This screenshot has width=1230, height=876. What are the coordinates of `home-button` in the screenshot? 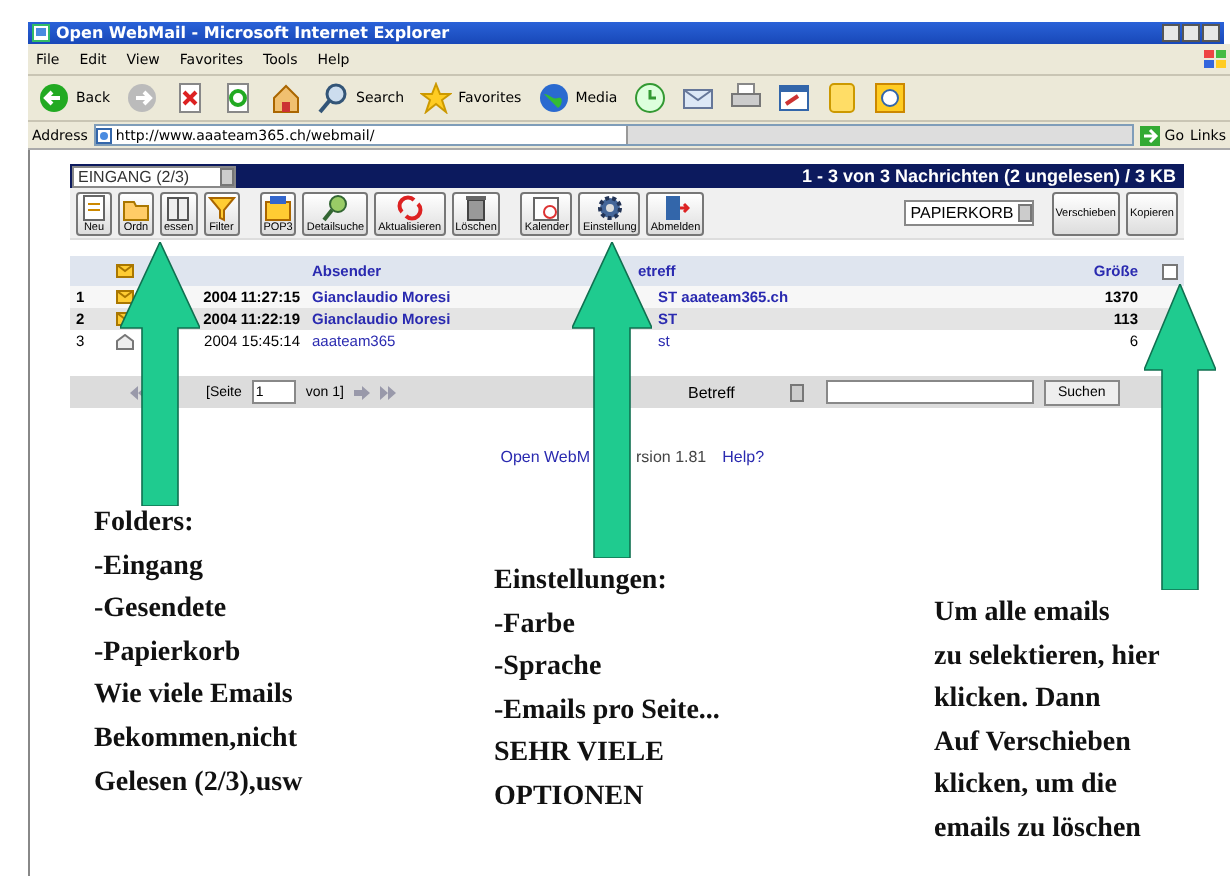 It's located at (286, 98).